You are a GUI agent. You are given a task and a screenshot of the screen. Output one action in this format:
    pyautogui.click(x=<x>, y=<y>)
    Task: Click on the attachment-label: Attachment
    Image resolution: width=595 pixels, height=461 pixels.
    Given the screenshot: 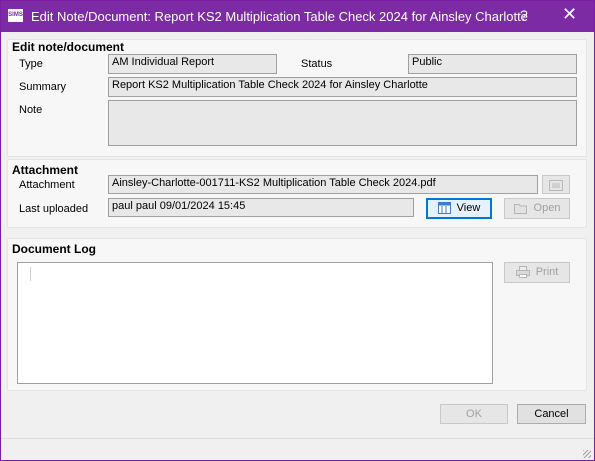 What is the action you would take?
    pyautogui.click(x=47, y=185)
    